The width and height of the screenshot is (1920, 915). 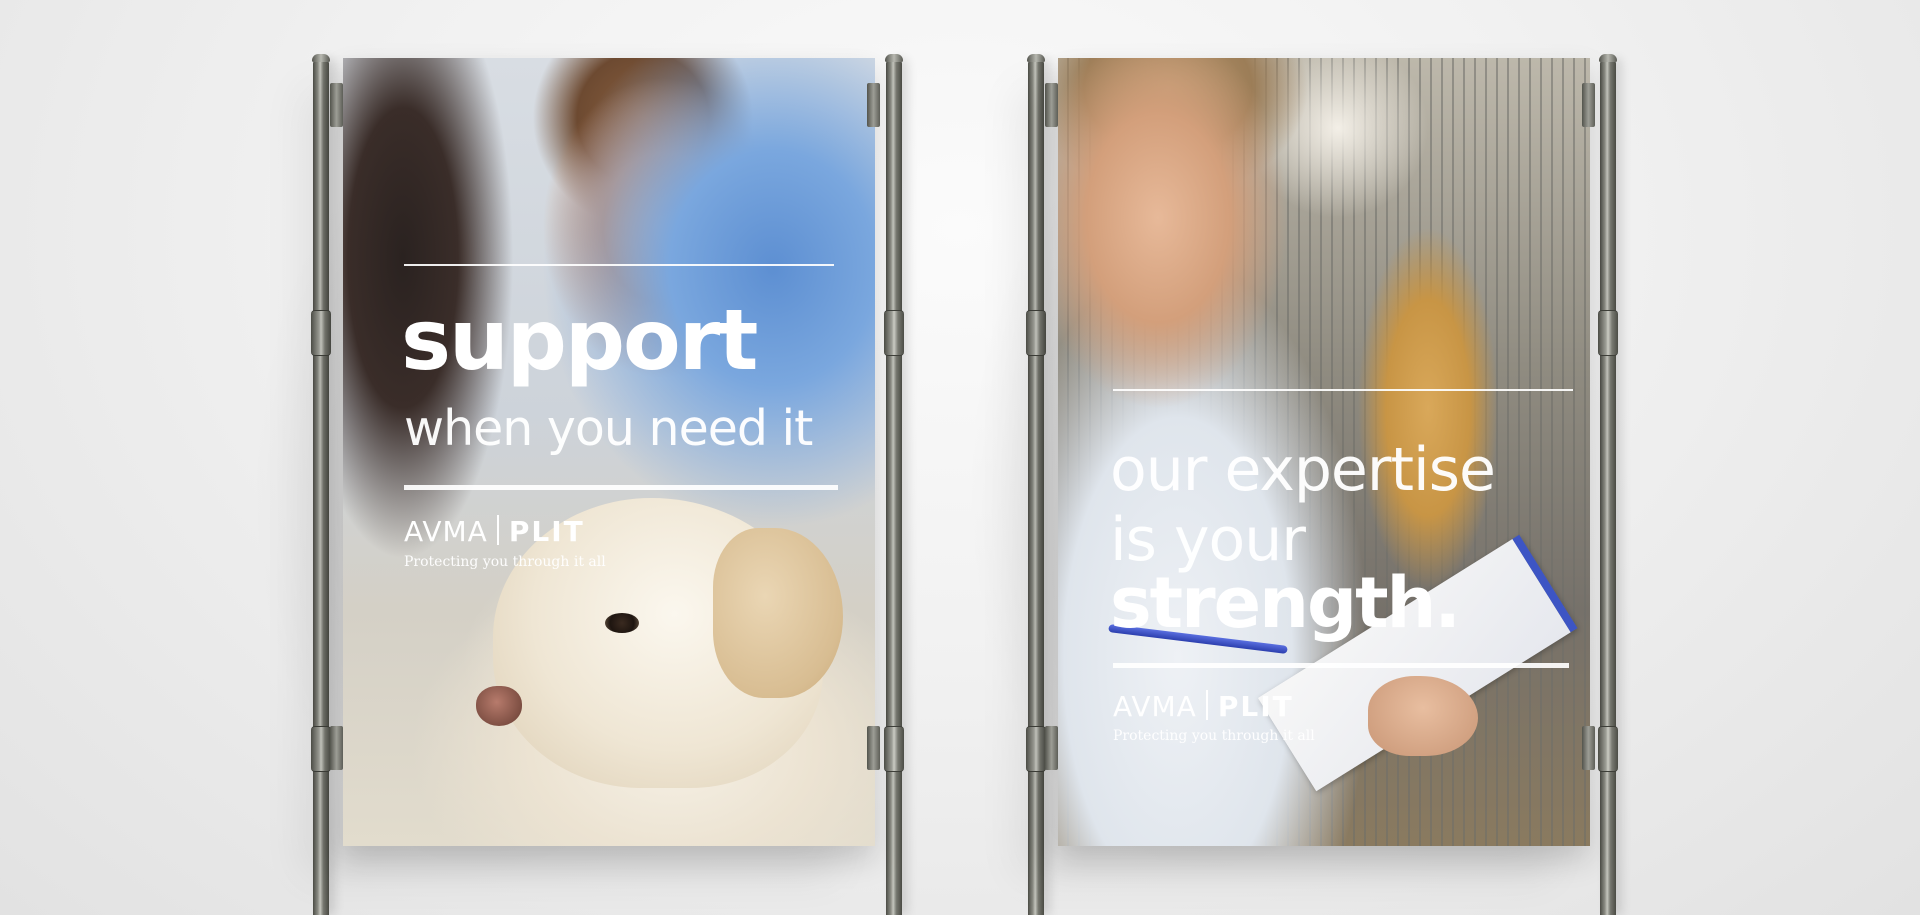 I want to click on dog-nose, so click(x=499, y=706).